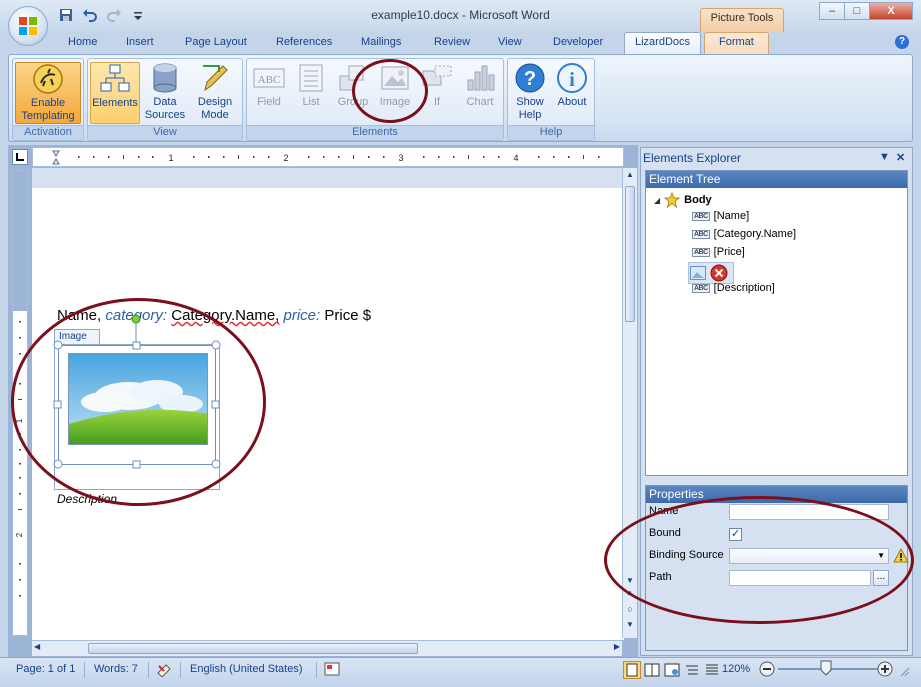 The width and height of the screenshot is (921, 687). Describe the element at coordinates (304, 42) in the screenshot. I see `tab-references: References` at that location.